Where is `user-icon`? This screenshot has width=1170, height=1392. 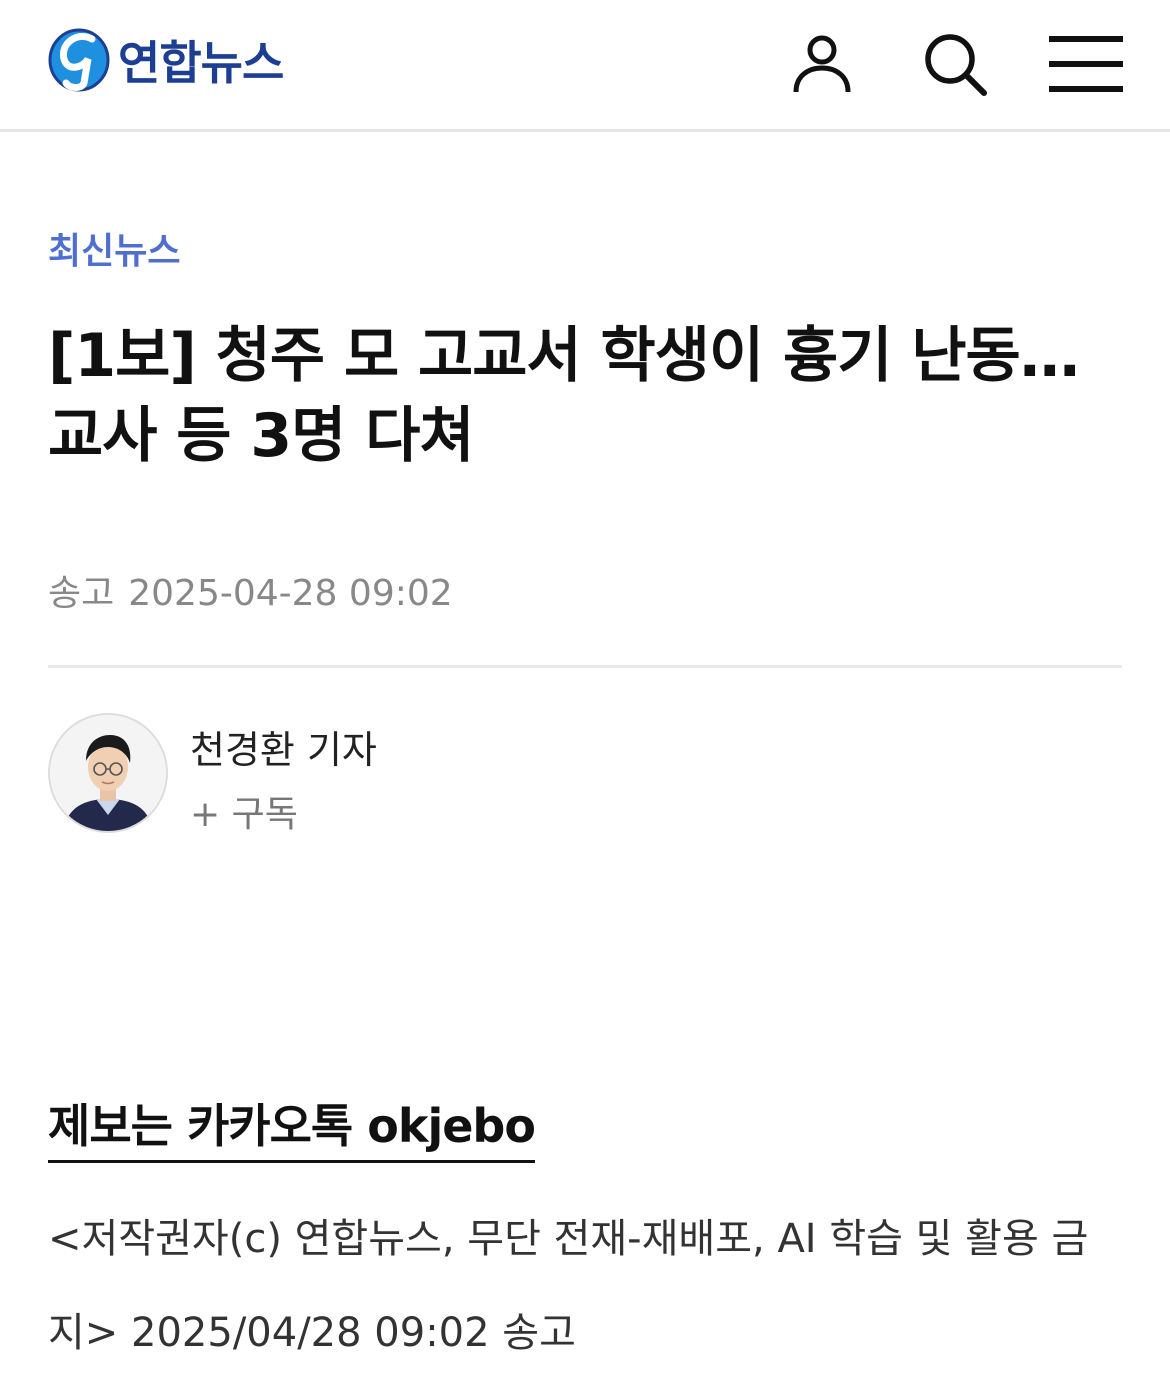
user-icon is located at coordinates (822, 64).